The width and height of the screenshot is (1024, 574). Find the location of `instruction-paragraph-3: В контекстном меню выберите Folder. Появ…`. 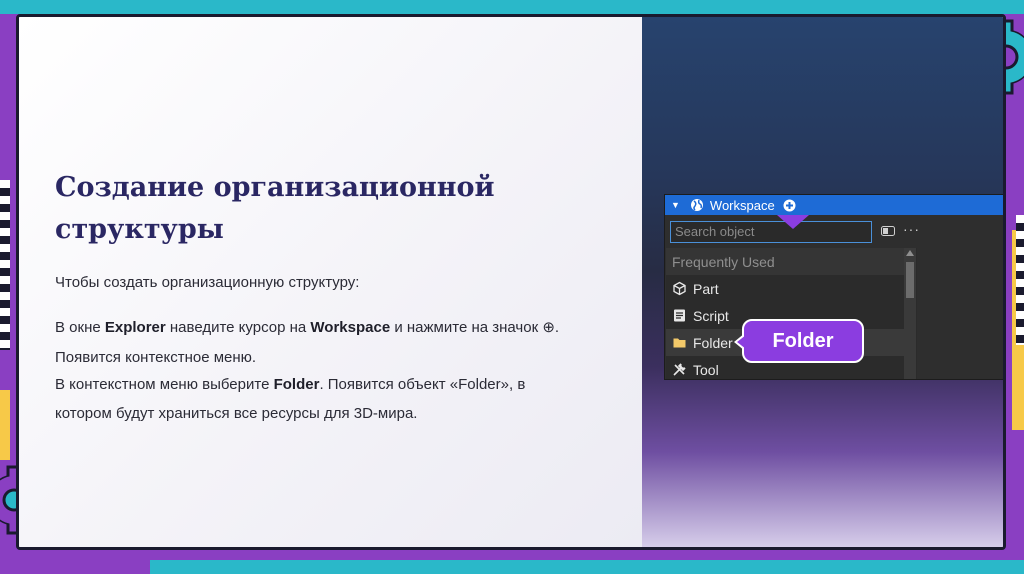

instruction-paragraph-3: В контекстном меню выберите Folder. Появ… is located at coordinates (335, 385).